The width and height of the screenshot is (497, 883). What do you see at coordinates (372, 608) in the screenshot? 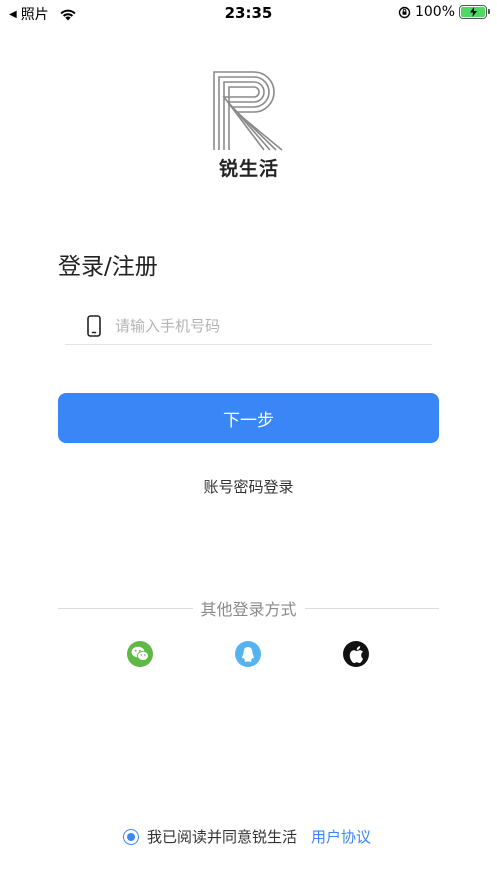
I see `divider-right` at bounding box center [372, 608].